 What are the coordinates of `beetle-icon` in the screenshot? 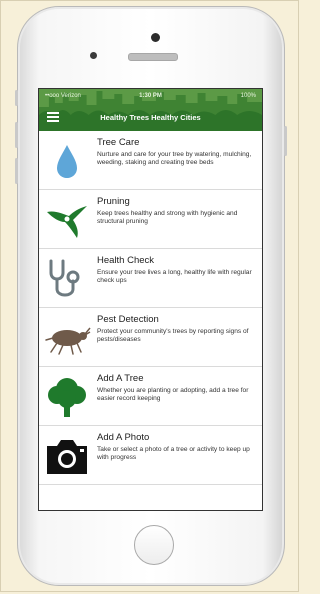 It's located at (68, 341).